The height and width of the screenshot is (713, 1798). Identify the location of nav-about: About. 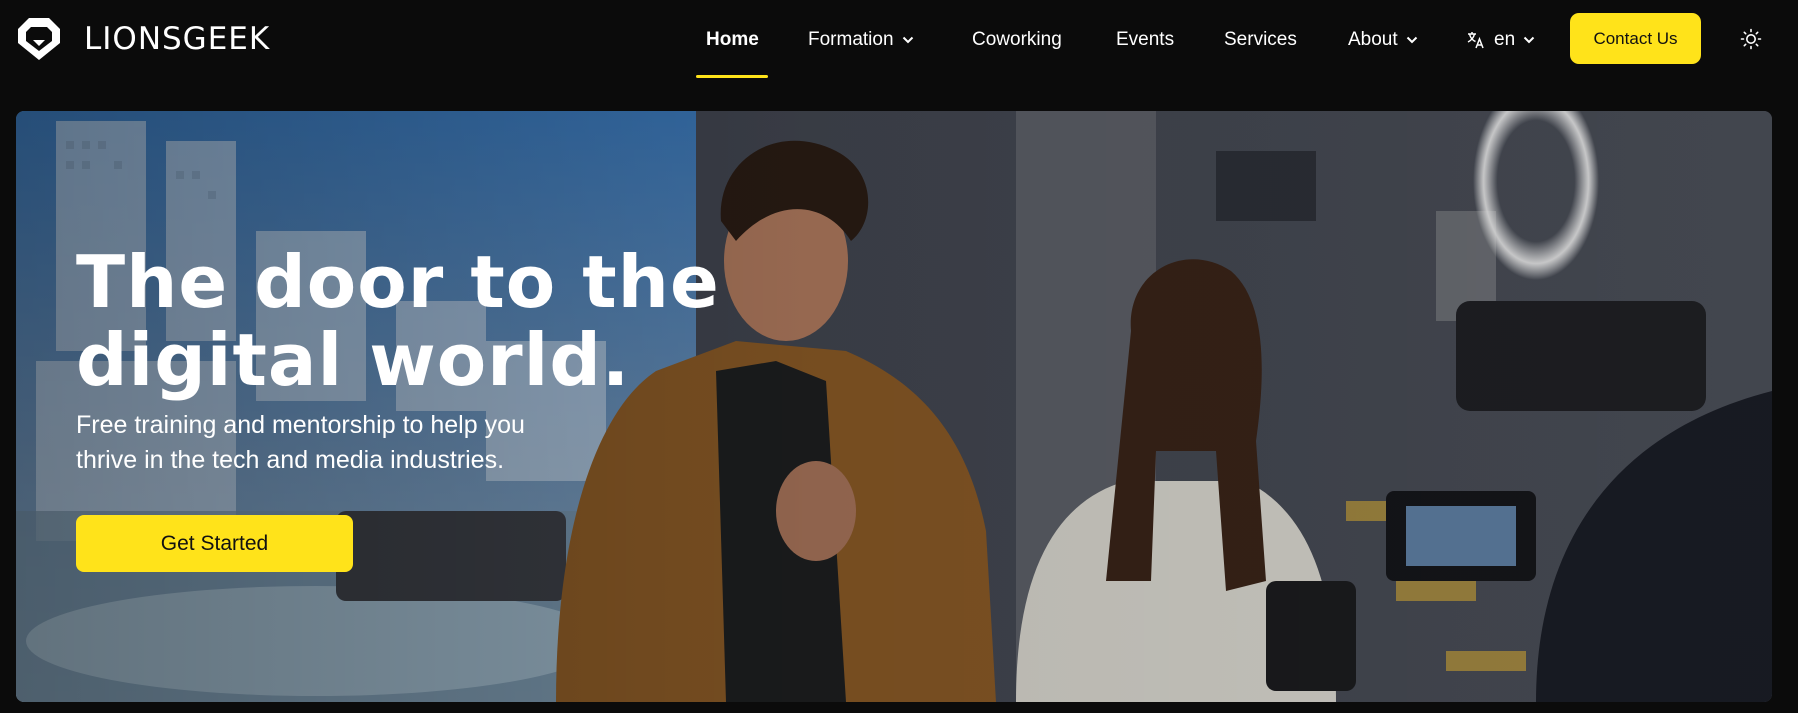
(1383, 40).